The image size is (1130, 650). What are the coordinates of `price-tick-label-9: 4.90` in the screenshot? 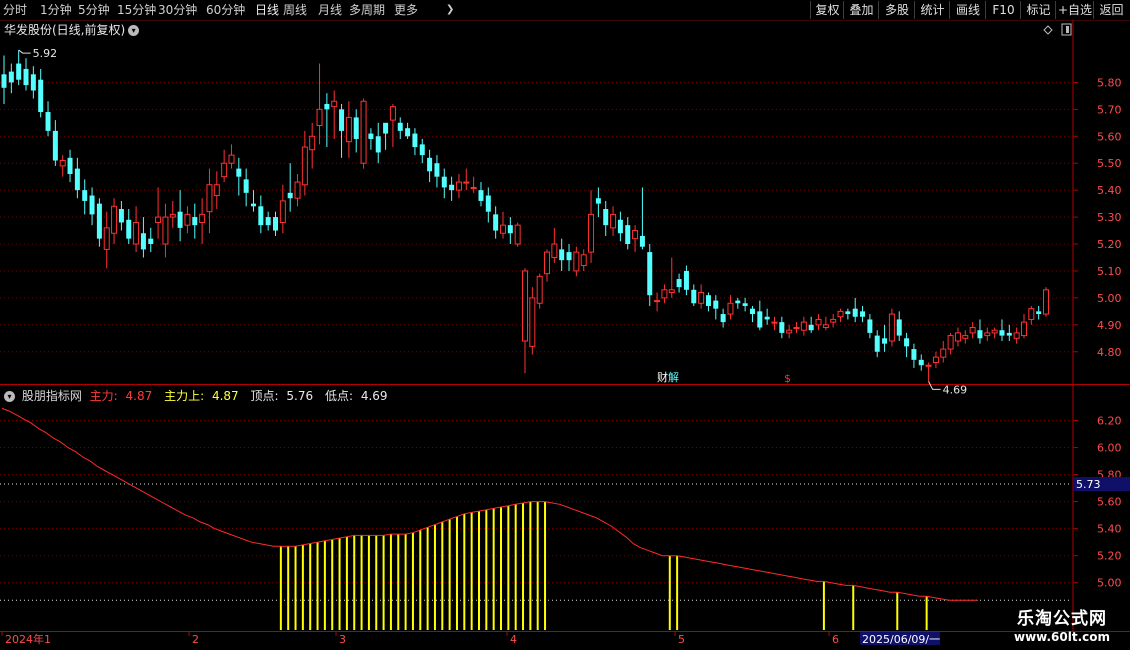 It's located at (1109, 325).